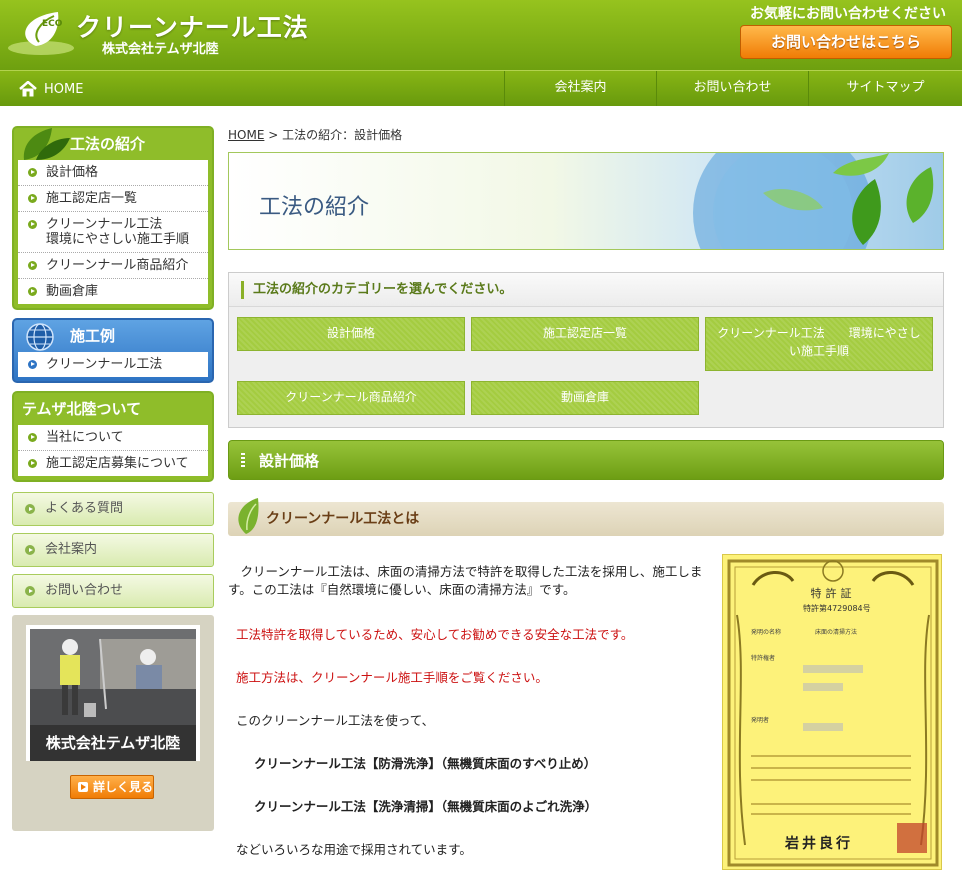 This screenshot has width=962, height=882. I want to click on sidebar-examples-box: 施工例 クリーンナール工法, so click(113, 350).